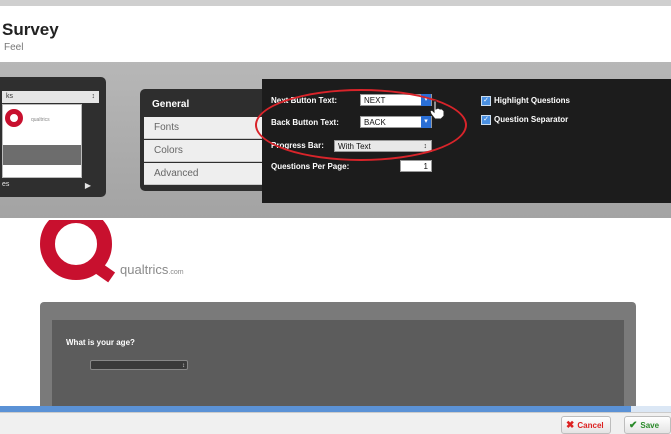 The image size is (671, 434). What do you see at coordinates (531, 119) in the screenshot?
I see `question-separator-label: Question Separator` at bounding box center [531, 119].